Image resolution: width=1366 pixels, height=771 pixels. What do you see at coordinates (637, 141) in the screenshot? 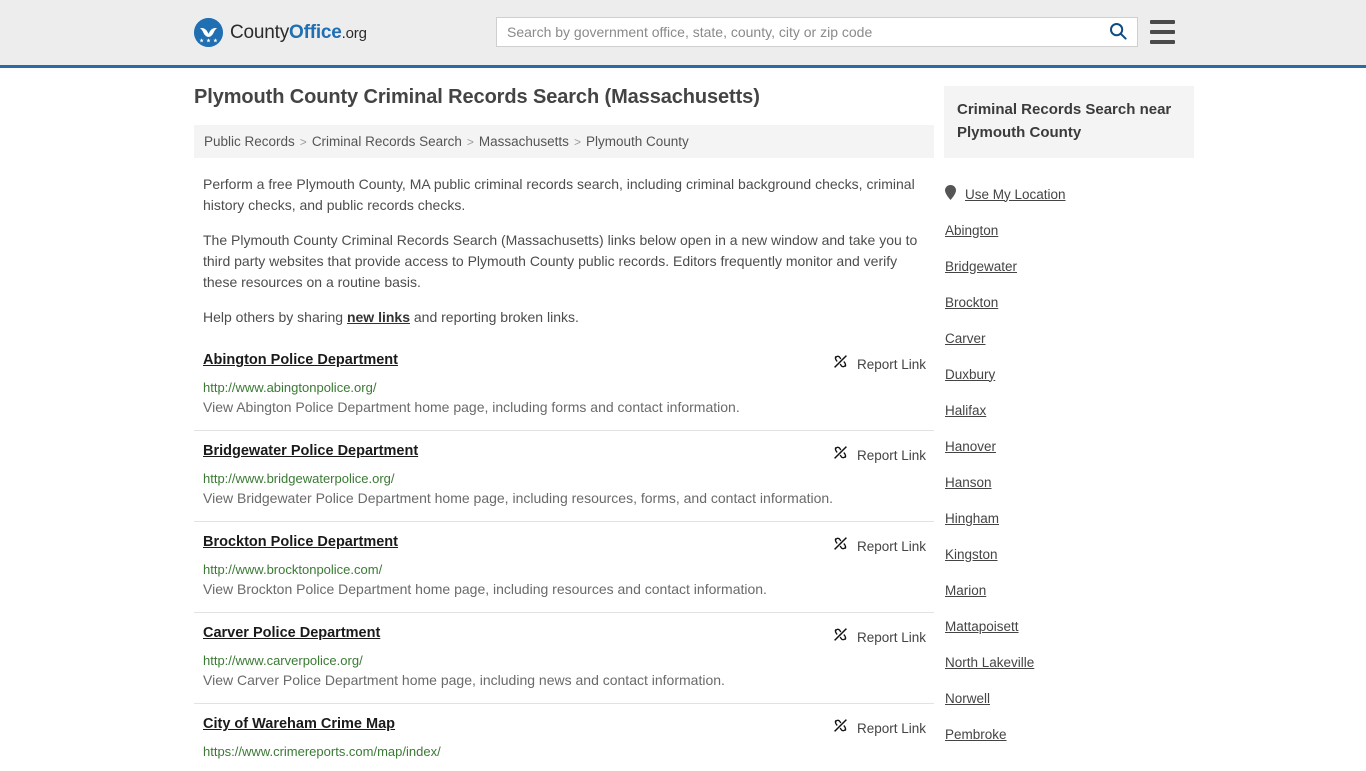
I see `breadcrumb-item-plymouth-county: Plymouth County` at bounding box center [637, 141].